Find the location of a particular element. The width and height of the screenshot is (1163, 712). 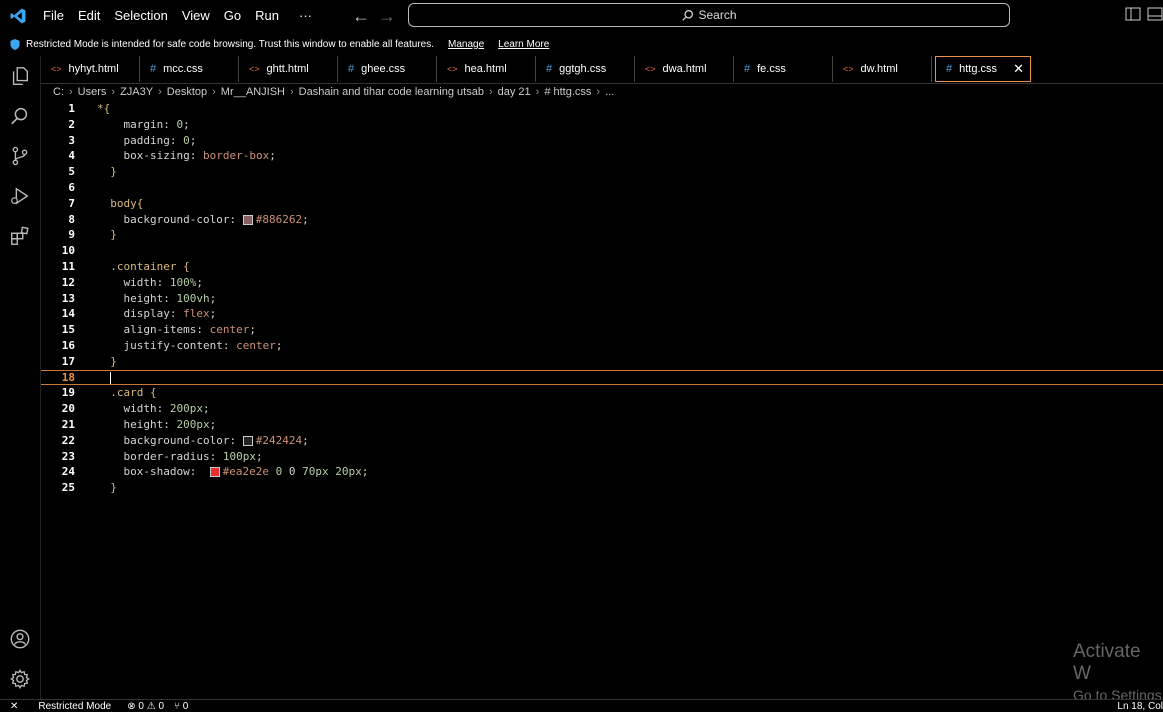

line-number: 23 is located at coordinates (68, 456).